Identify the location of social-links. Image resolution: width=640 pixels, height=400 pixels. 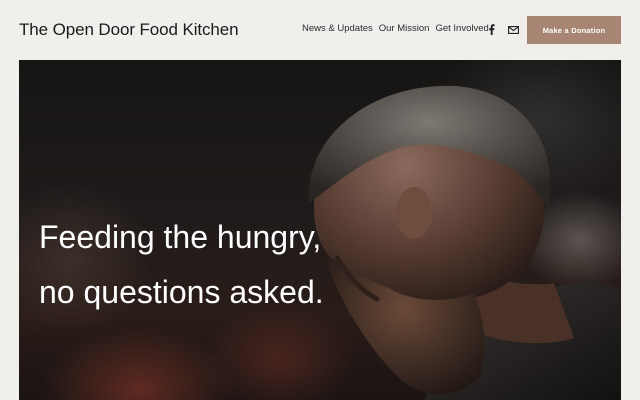
(502, 29).